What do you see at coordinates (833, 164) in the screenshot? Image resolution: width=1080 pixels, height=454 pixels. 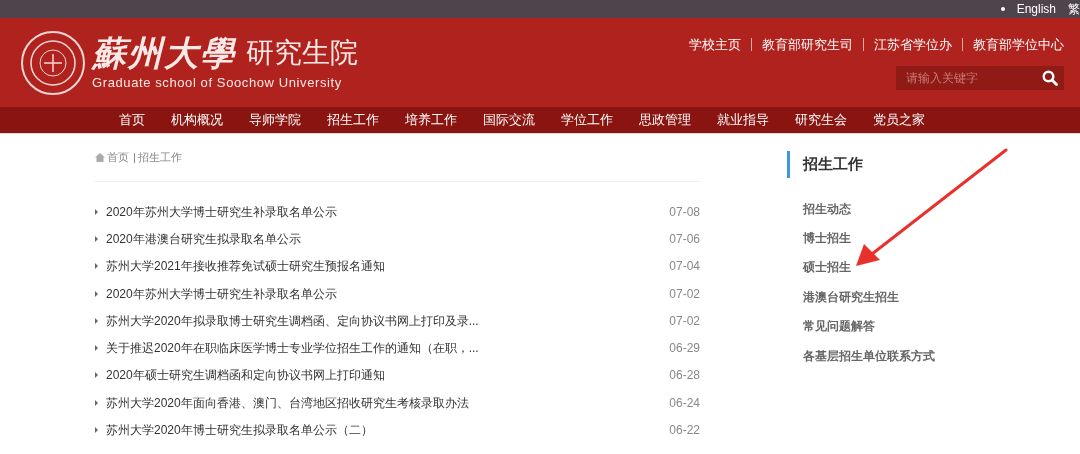 I see `sidebar-title: 招生工作` at bounding box center [833, 164].